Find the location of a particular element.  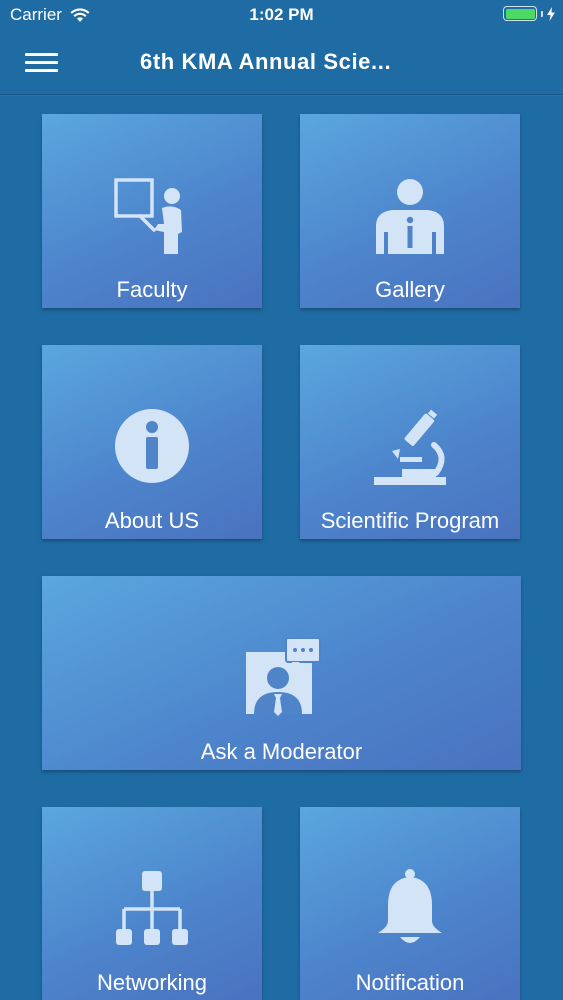

tile-label-networking: Networking is located at coordinates (152, 982).